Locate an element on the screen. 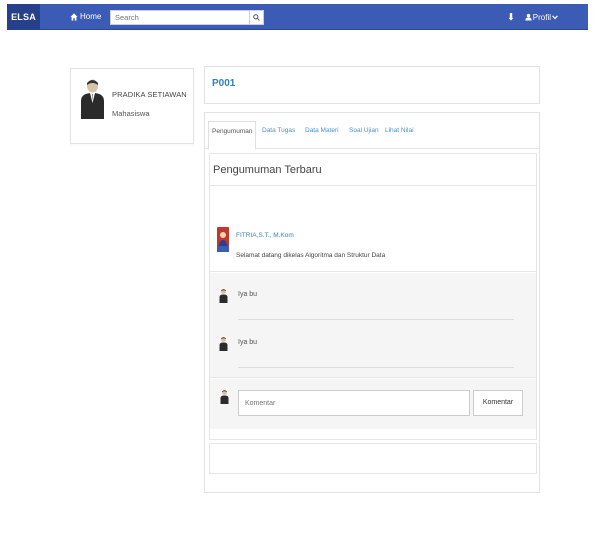 The width and height of the screenshot is (595, 542). notification-icon is located at coordinates (511, 17).